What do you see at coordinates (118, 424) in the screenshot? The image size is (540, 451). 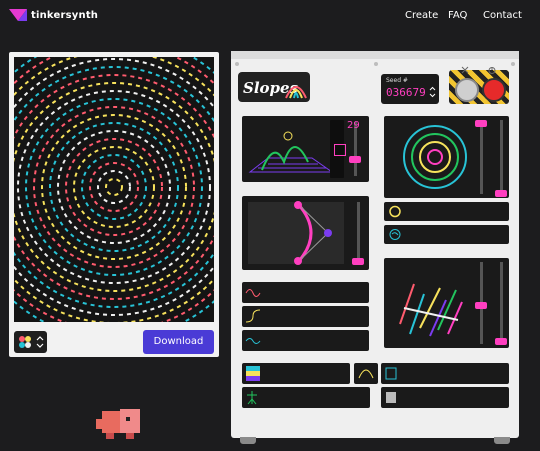 I see `mascot-icon` at bounding box center [118, 424].